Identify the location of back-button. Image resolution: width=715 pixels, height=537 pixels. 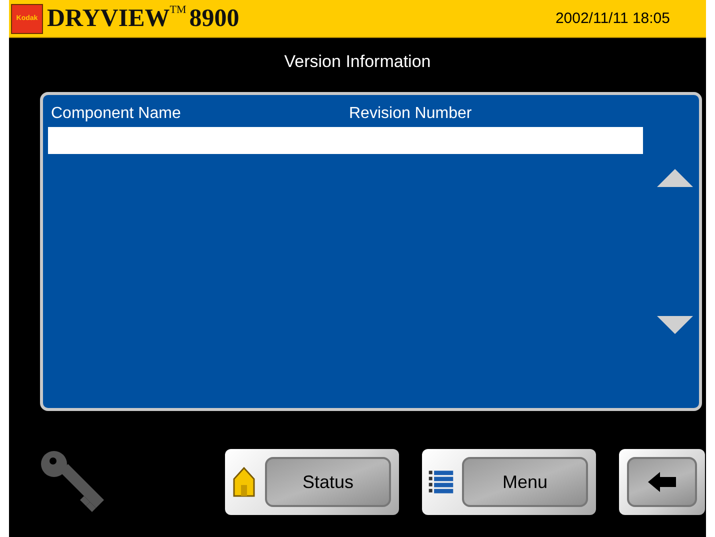
(662, 482).